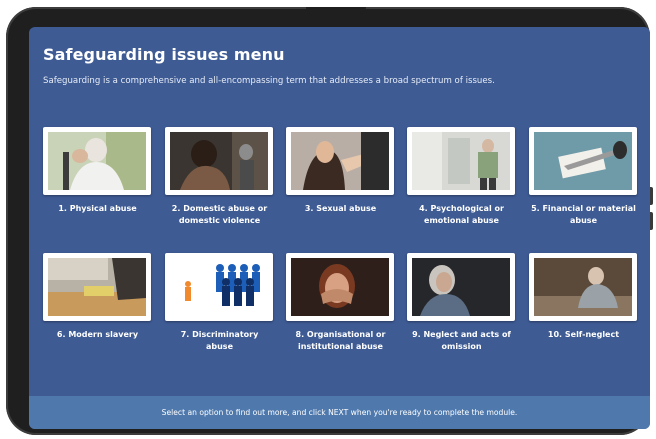  I want to click on option-neglect: 9. Neglect and acts of omission, so click(461, 303).